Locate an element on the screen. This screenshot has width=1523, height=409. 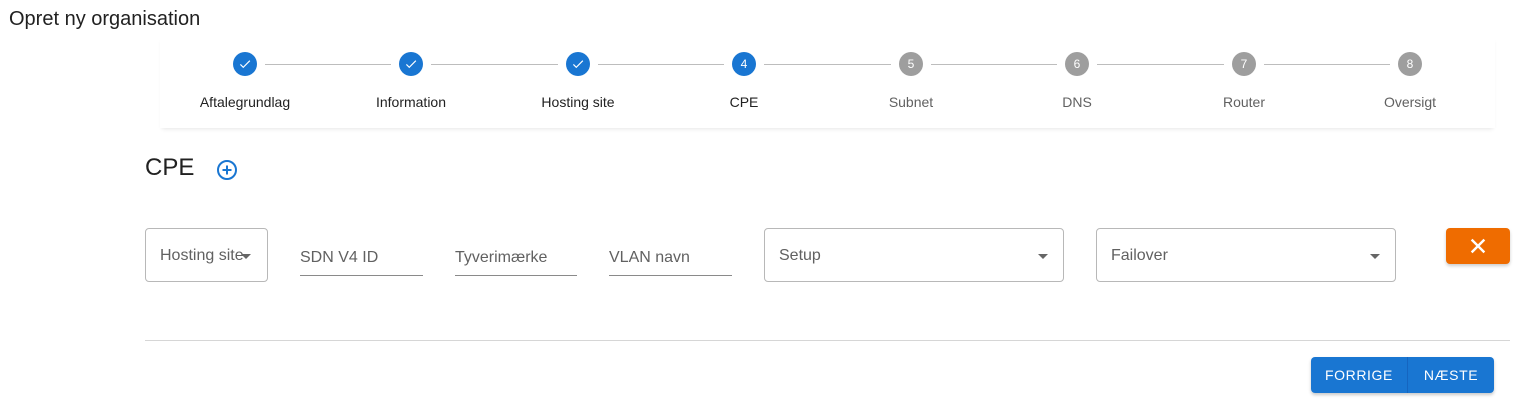
step-label: Subnet is located at coordinates (911, 102).